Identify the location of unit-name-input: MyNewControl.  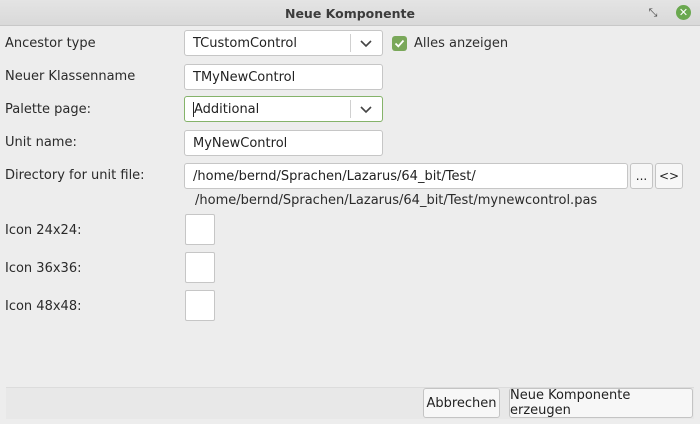
(283, 143).